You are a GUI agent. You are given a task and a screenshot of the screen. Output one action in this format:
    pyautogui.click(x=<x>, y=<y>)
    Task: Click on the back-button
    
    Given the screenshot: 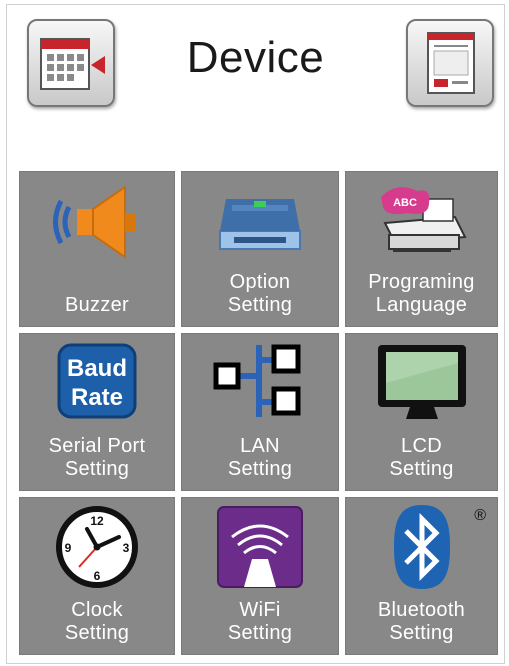 What is the action you would take?
    pyautogui.click(x=71, y=63)
    